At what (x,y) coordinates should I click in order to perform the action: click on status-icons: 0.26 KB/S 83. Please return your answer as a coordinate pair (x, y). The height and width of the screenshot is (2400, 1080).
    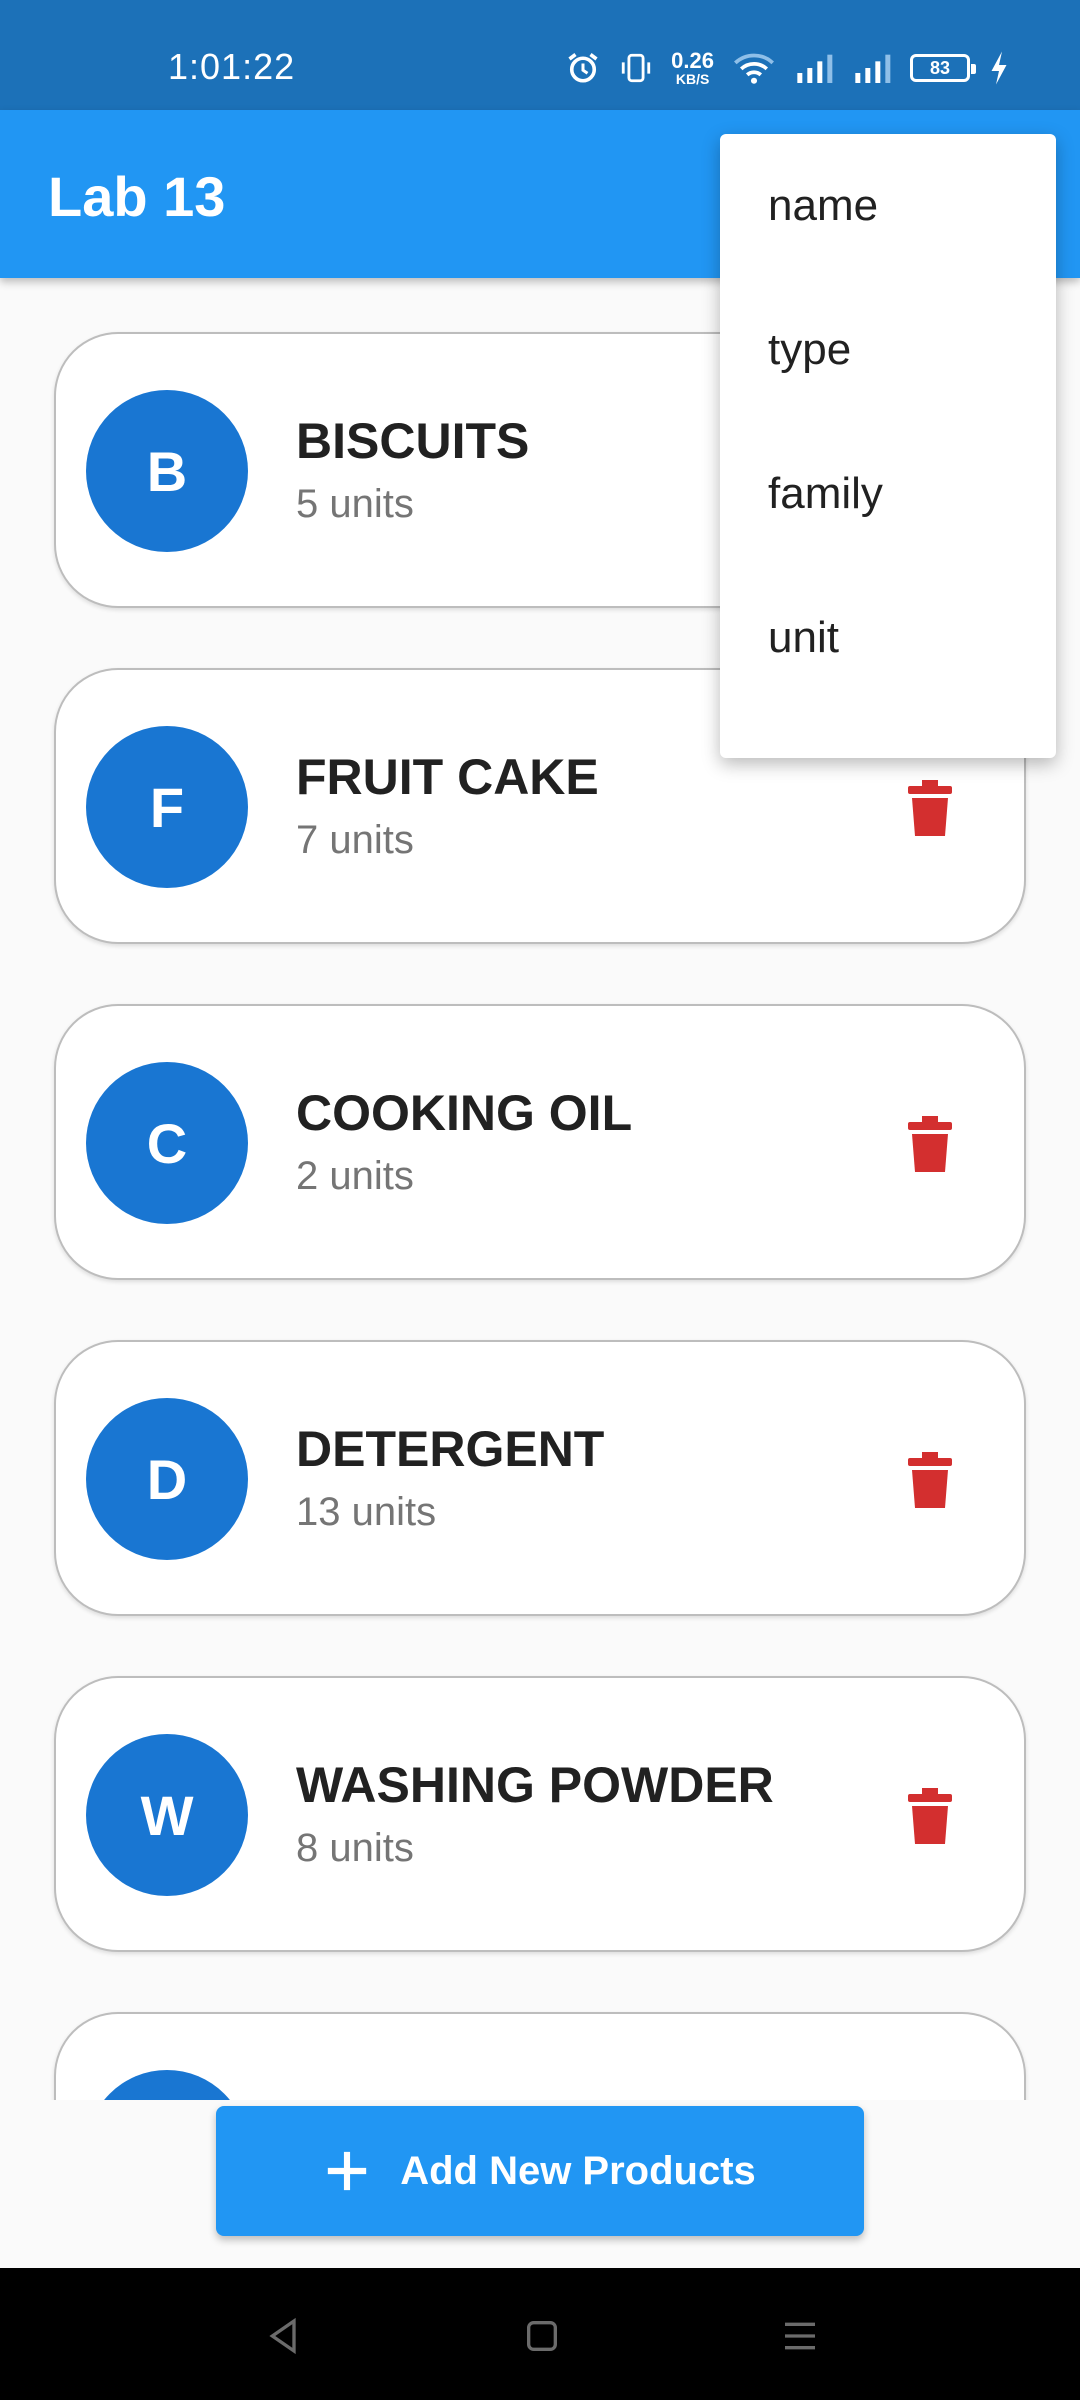
    Looking at the image, I should click on (787, 68).